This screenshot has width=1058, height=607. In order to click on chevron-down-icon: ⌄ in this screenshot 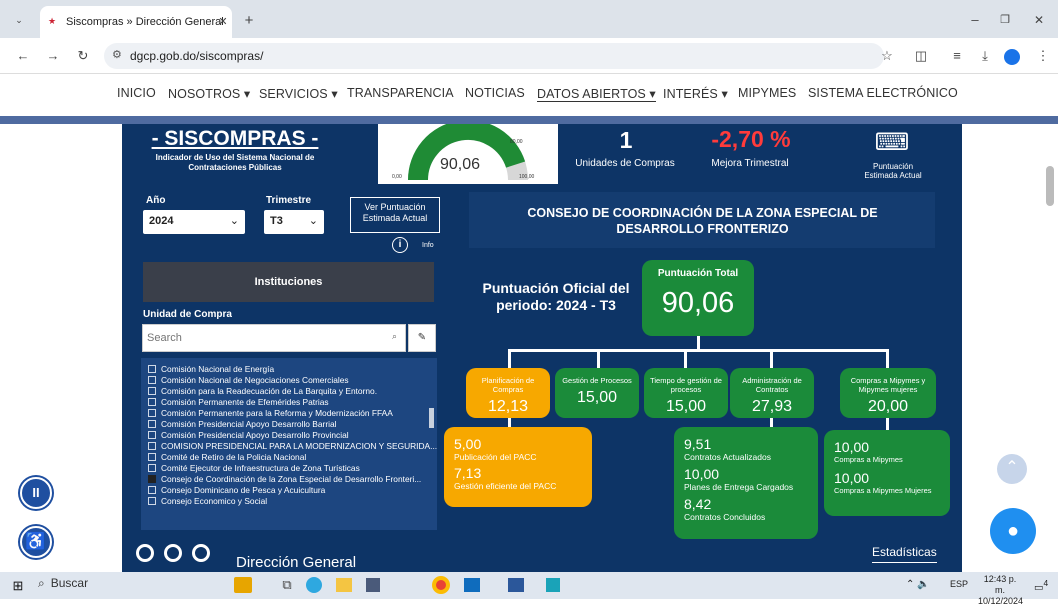, I will do `click(234, 221)`.